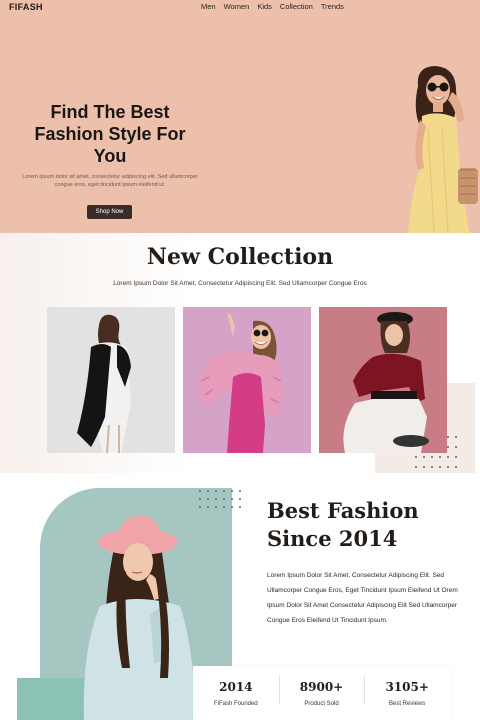  I want to click on hero-title: Find The Best Fashion Style For You, so click(110, 134).